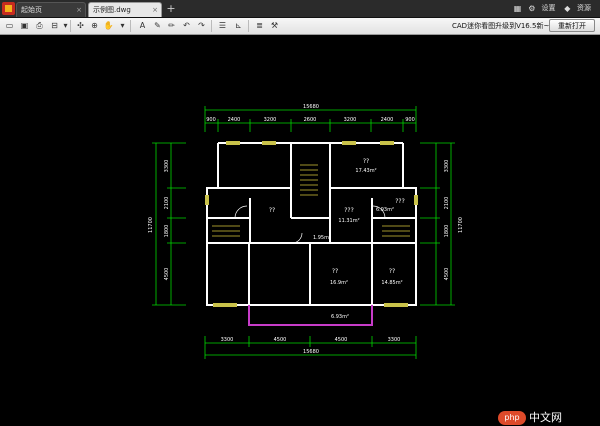 The image size is (600, 426). I want to click on dim-top-1: 900, so click(211, 120).